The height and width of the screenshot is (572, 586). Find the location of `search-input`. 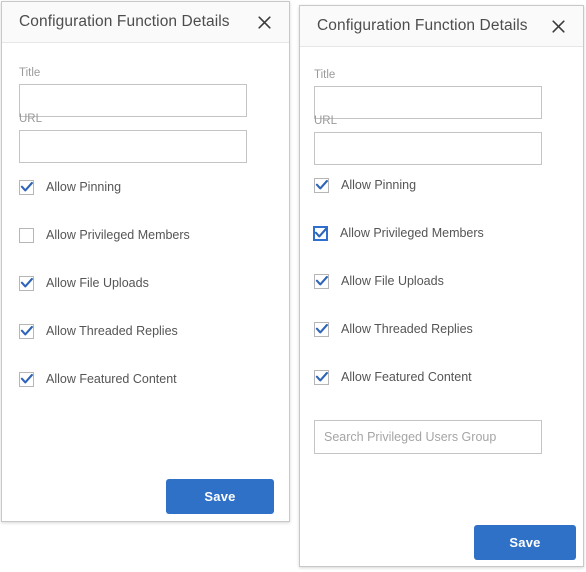

search-input is located at coordinates (428, 437).